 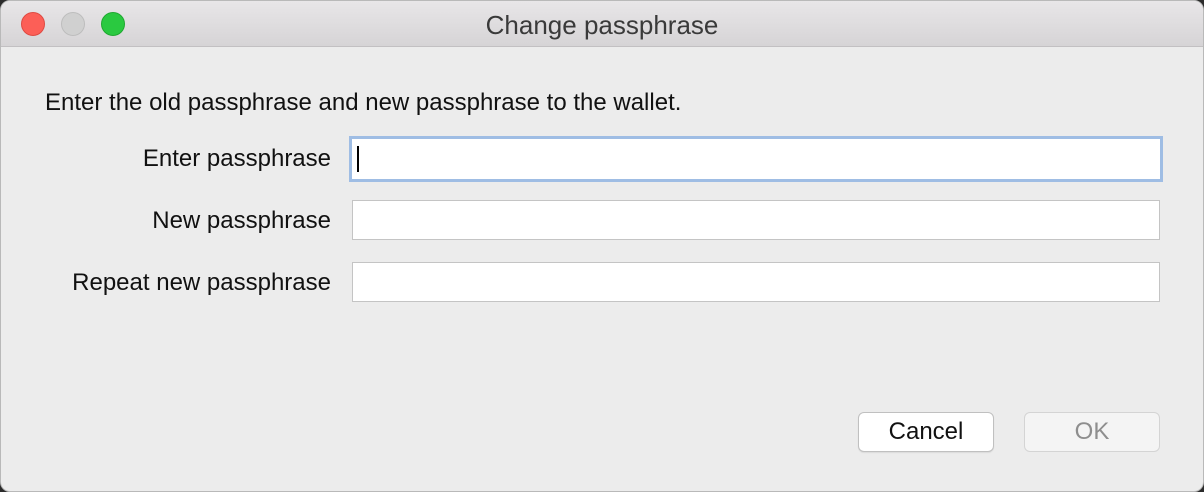 I want to click on title-bar: Change passphrase, so click(x=602, y=24).